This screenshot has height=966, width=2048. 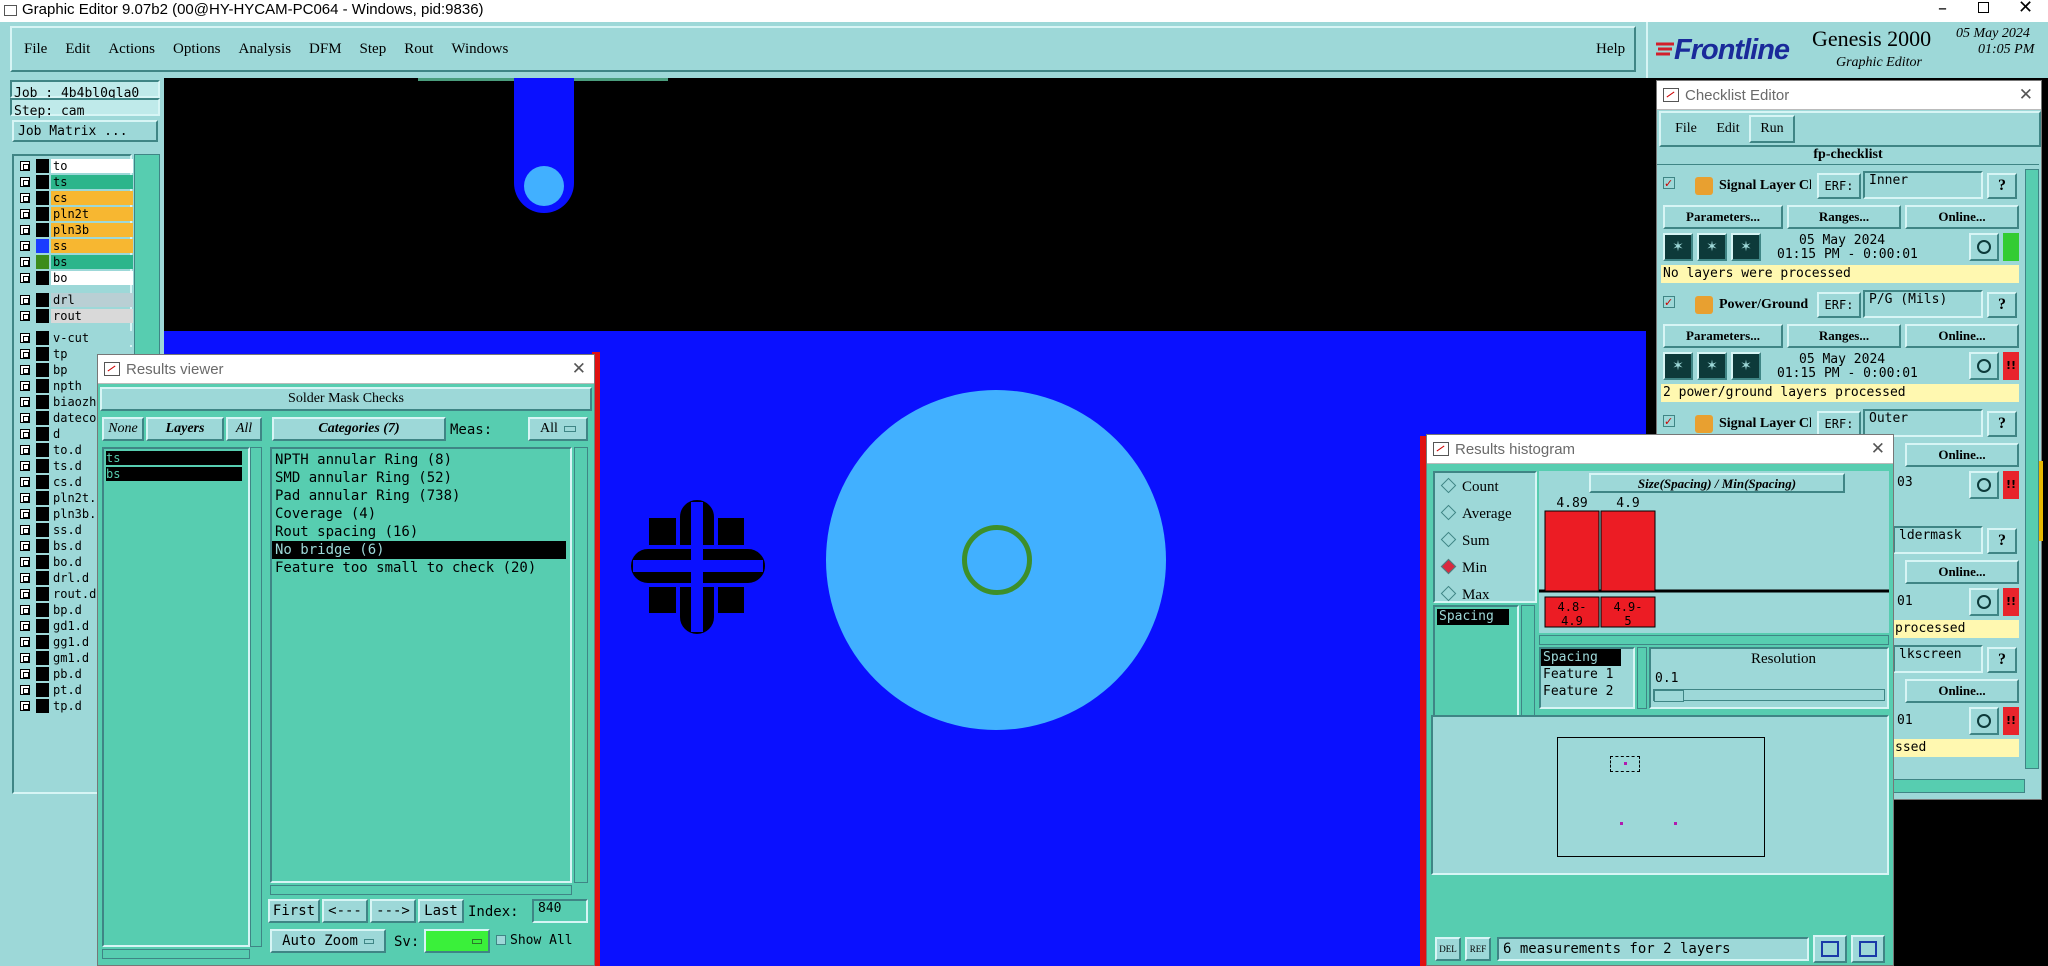 I want to click on all-button: All, so click(x=244, y=429).